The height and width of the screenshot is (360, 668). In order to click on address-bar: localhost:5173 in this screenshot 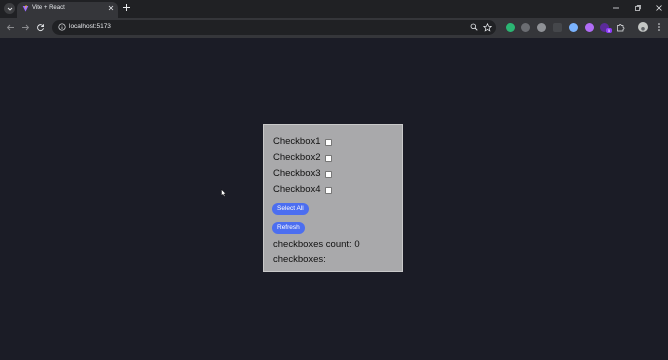, I will do `click(274, 27)`.